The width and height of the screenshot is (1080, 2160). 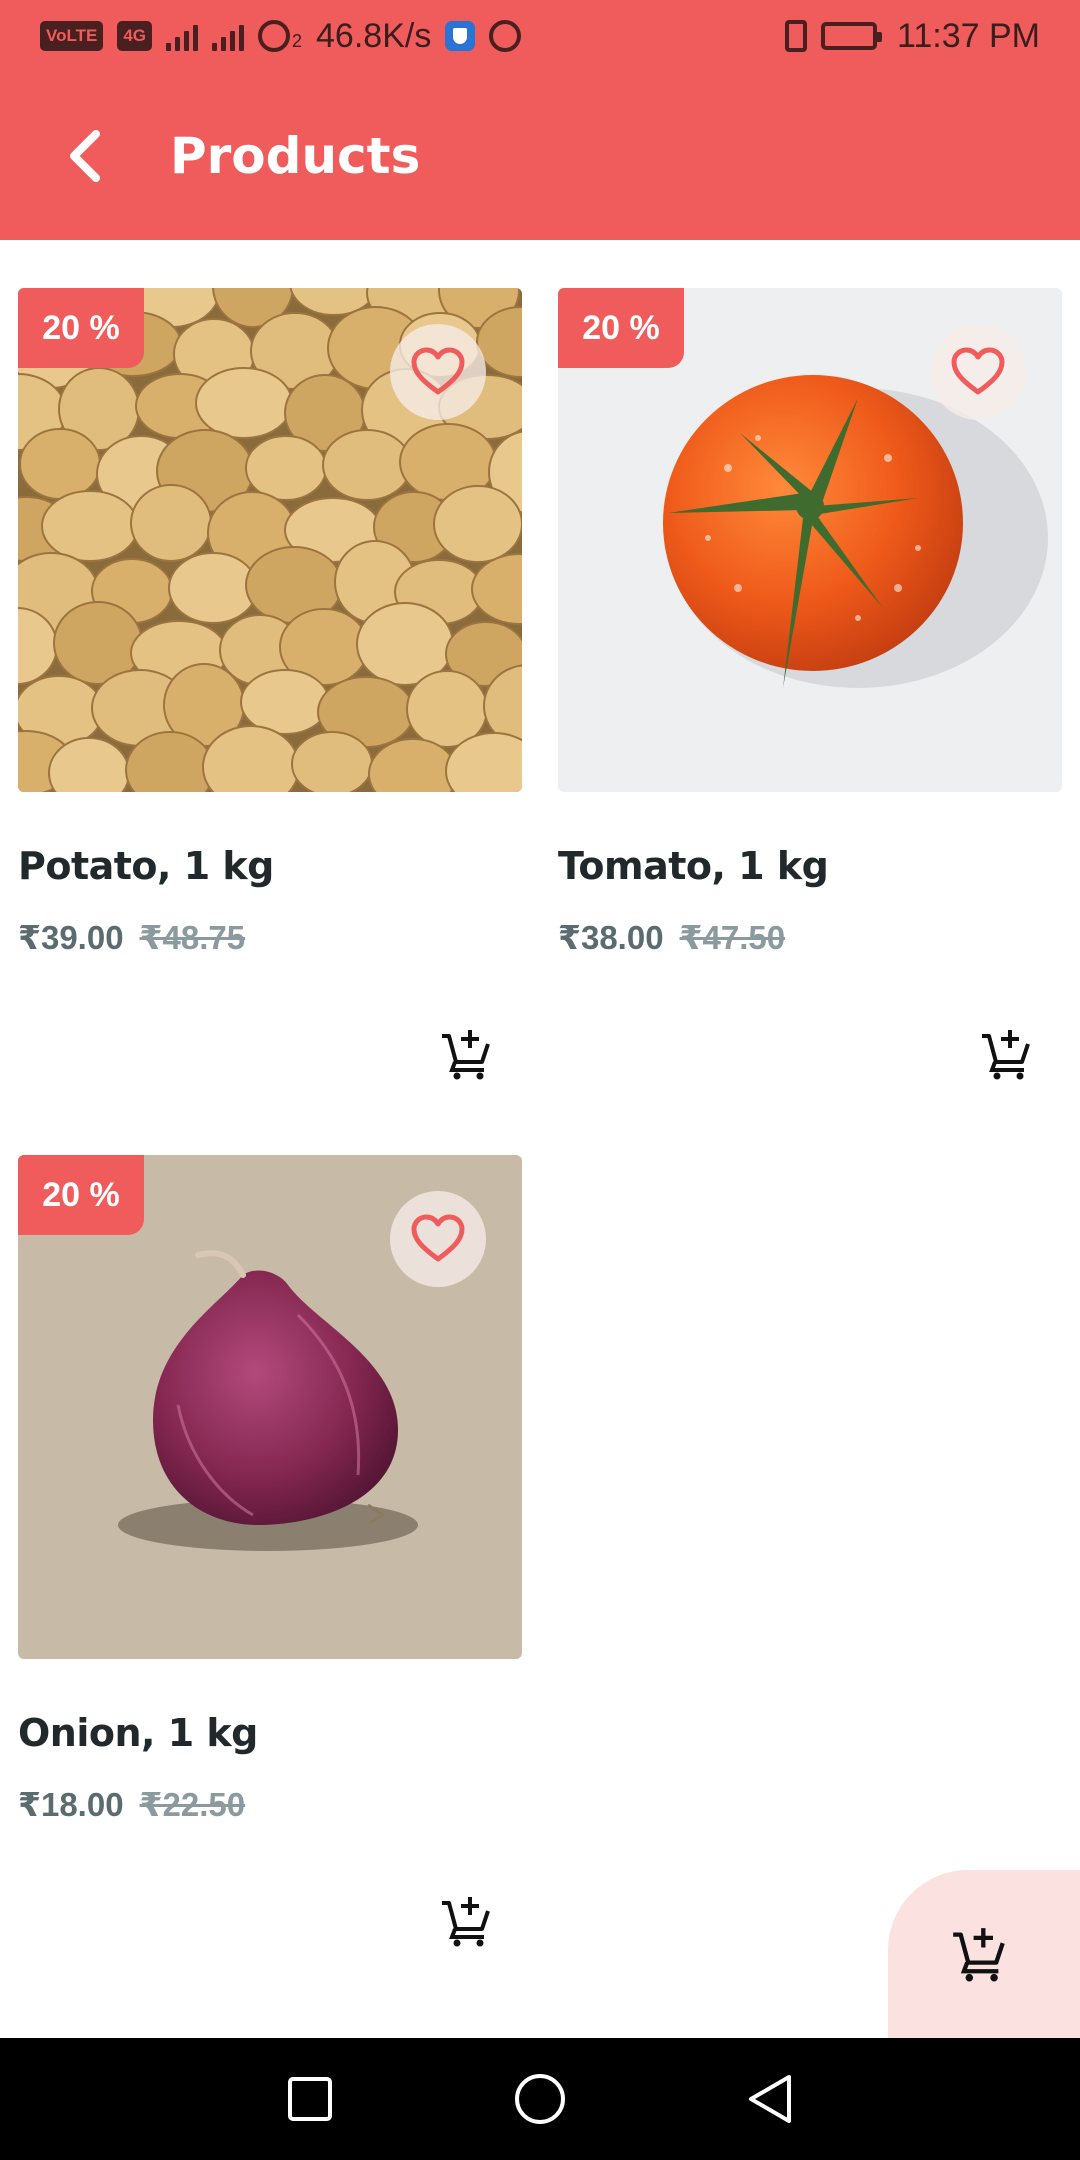 What do you see at coordinates (540, 36) in the screenshot?
I see `status-bar: VoLTE 4G 2 46.8K/s 11:37 PM` at bounding box center [540, 36].